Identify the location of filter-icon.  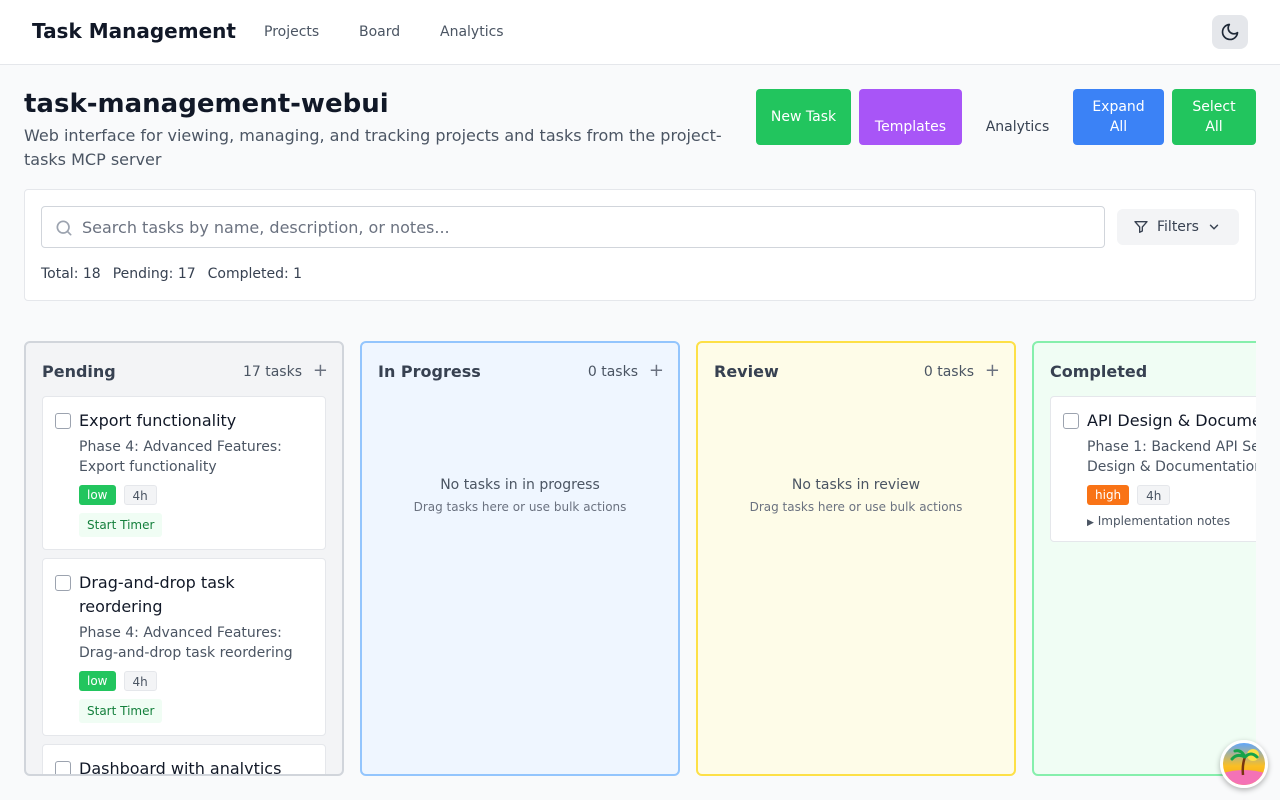
(1141, 227).